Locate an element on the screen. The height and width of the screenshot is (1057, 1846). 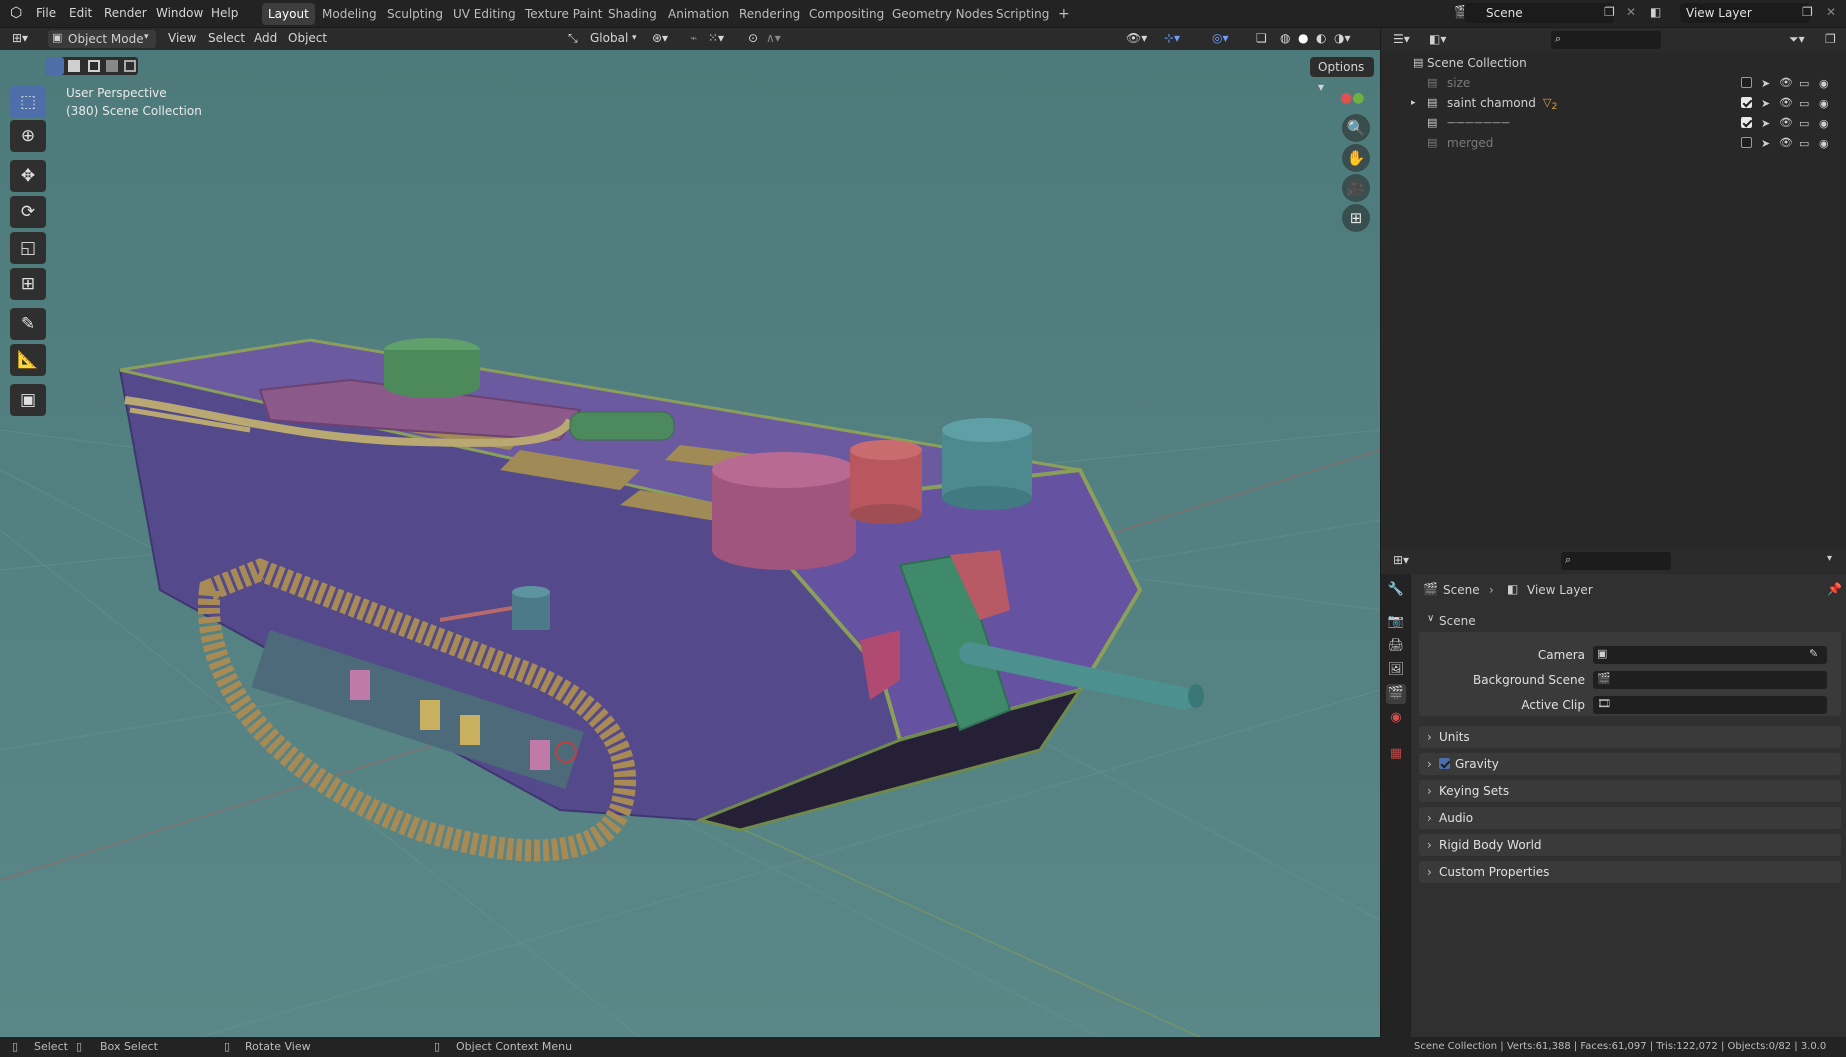
menu-add: Add is located at coordinates (265, 38).